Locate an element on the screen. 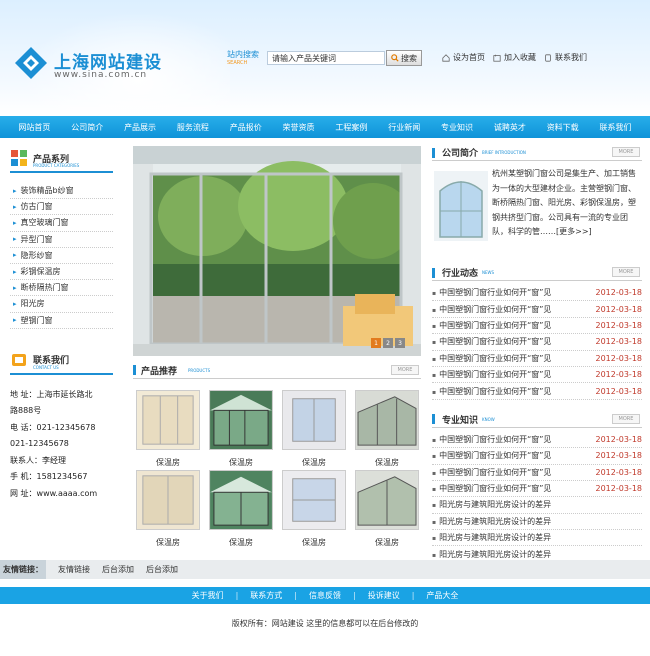 This screenshot has height=656, width=650. product-item: 塑钢门窗 is located at coordinates (61, 321).